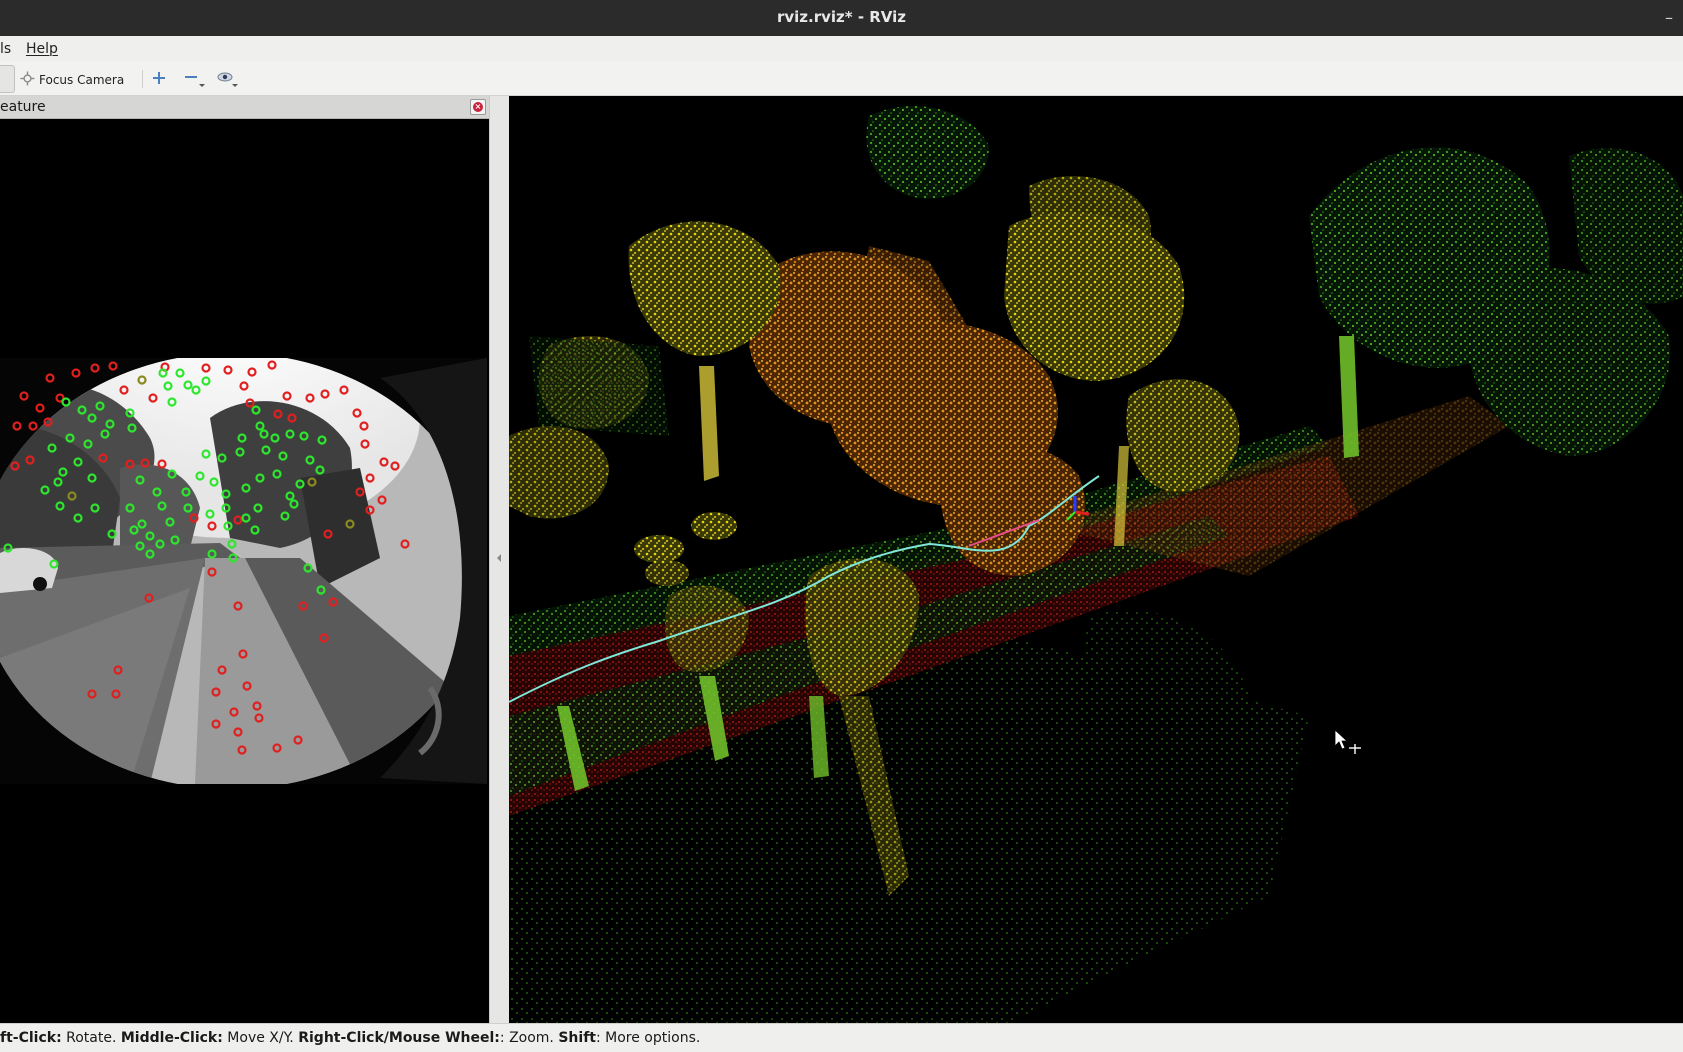 The height and width of the screenshot is (1052, 1683). I want to click on window-title: rviz.rviz* - RViz, so click(841, 17).